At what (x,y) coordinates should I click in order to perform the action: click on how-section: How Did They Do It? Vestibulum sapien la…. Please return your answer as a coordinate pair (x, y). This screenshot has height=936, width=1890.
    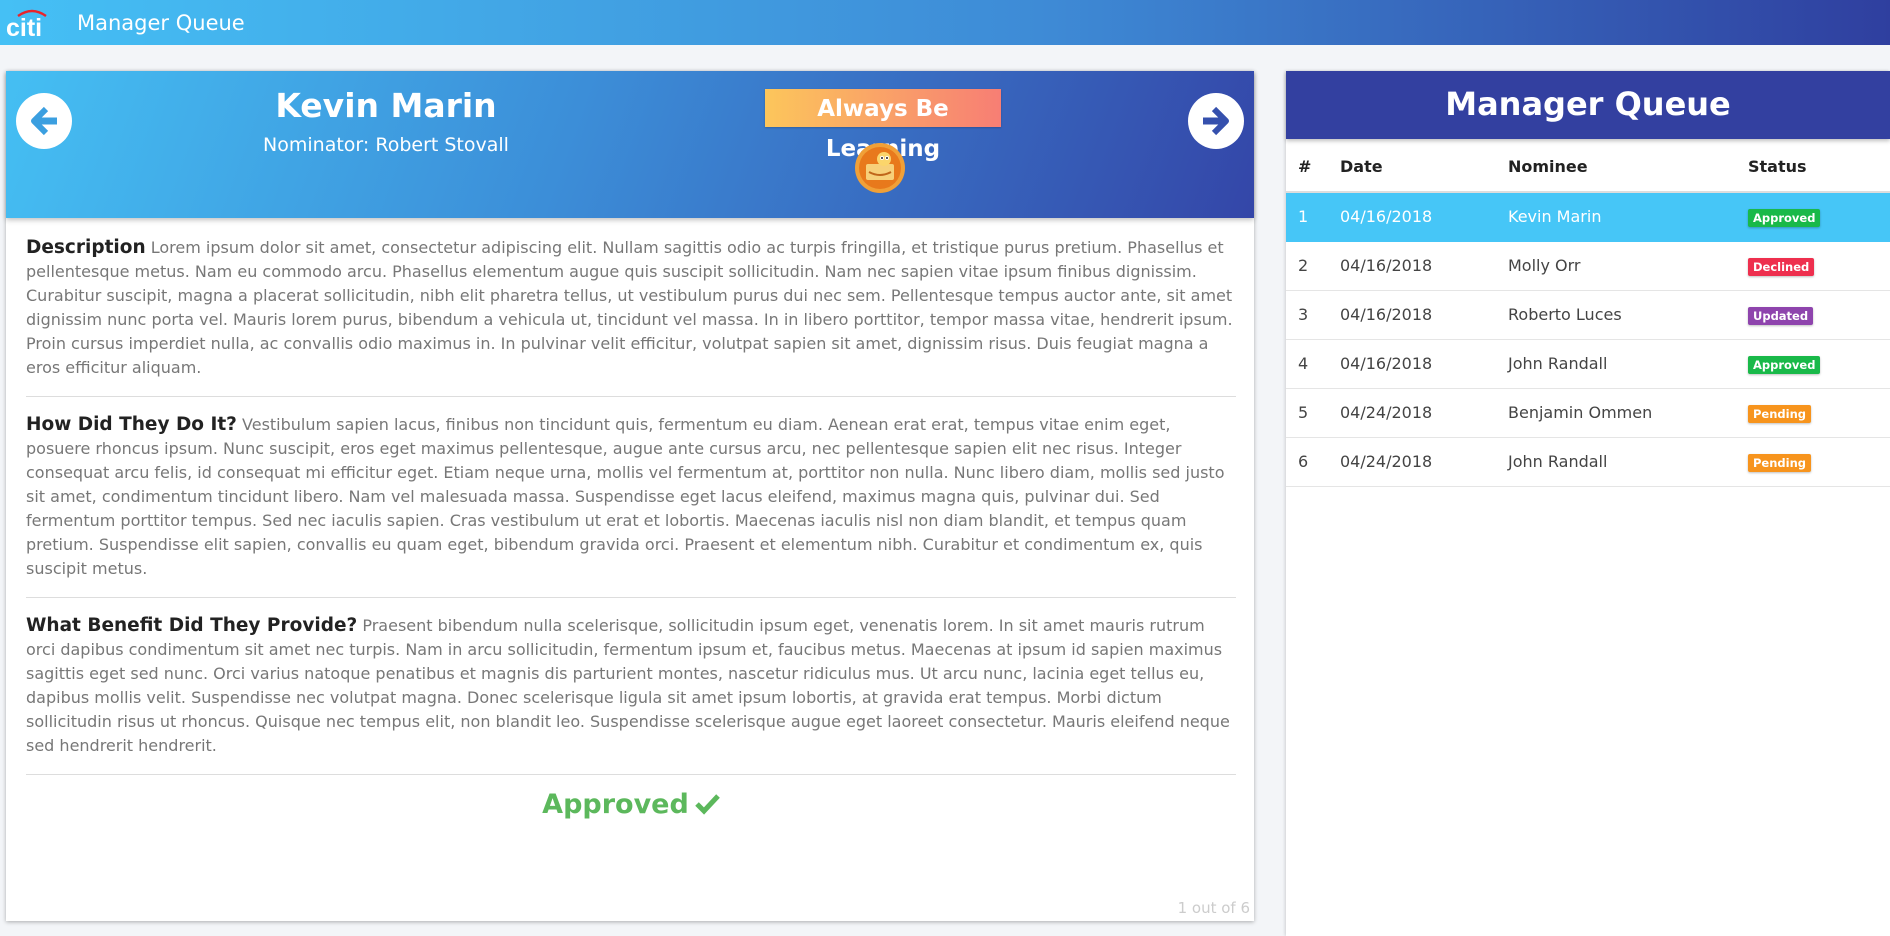
    Looking at the image, I should click on (631, 505).